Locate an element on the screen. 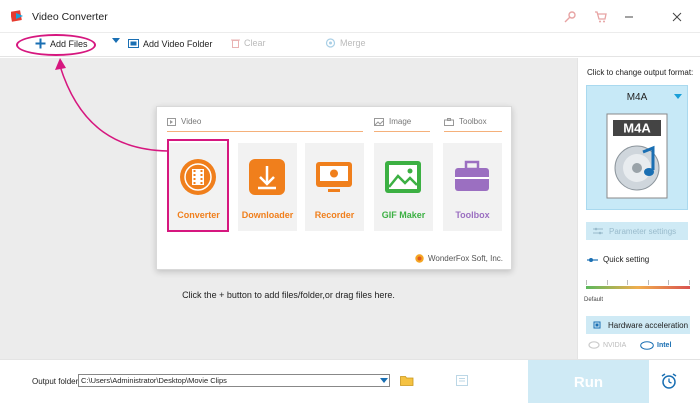 The height and width of the screenshot is (403, 700). wonderfox-logo-icon is located at coordinates (419, 258).